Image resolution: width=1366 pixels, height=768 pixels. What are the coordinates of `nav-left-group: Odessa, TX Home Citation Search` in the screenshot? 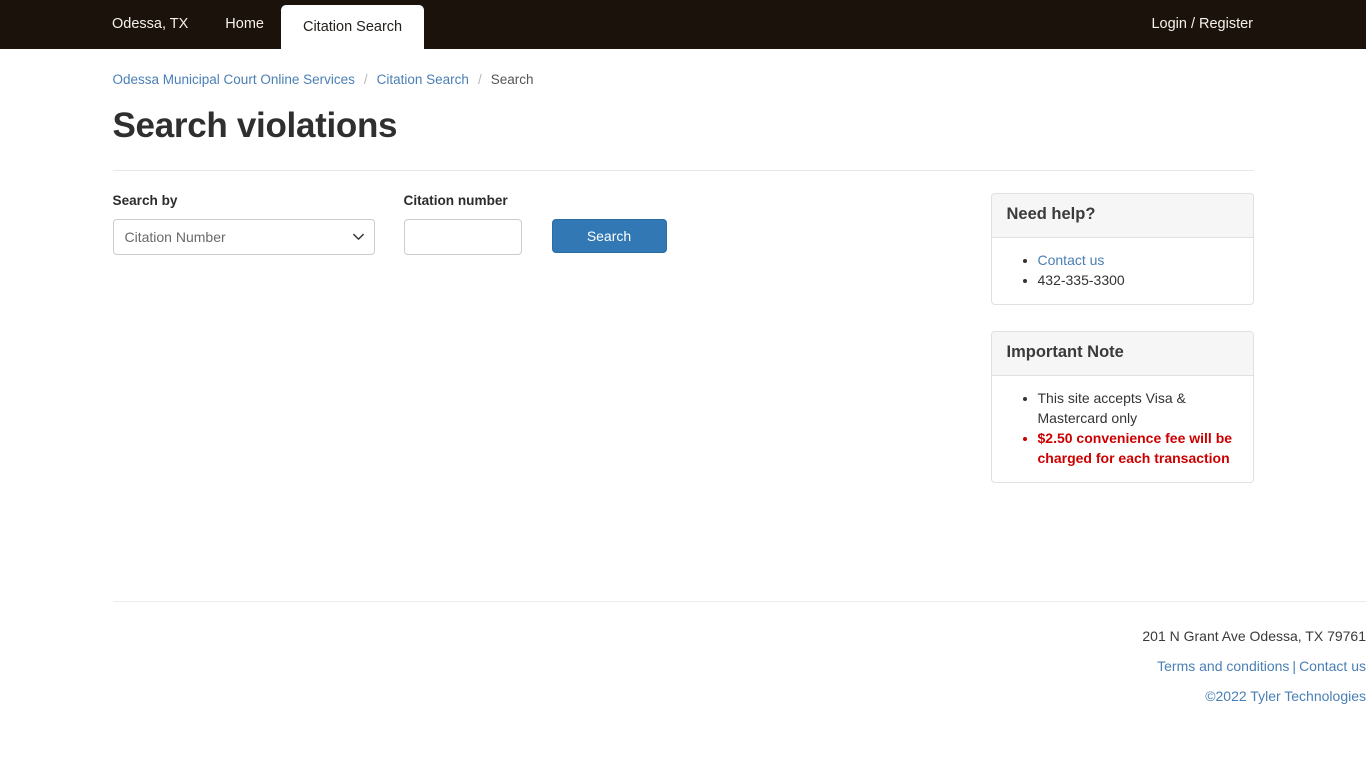 It's located at (268, 24).